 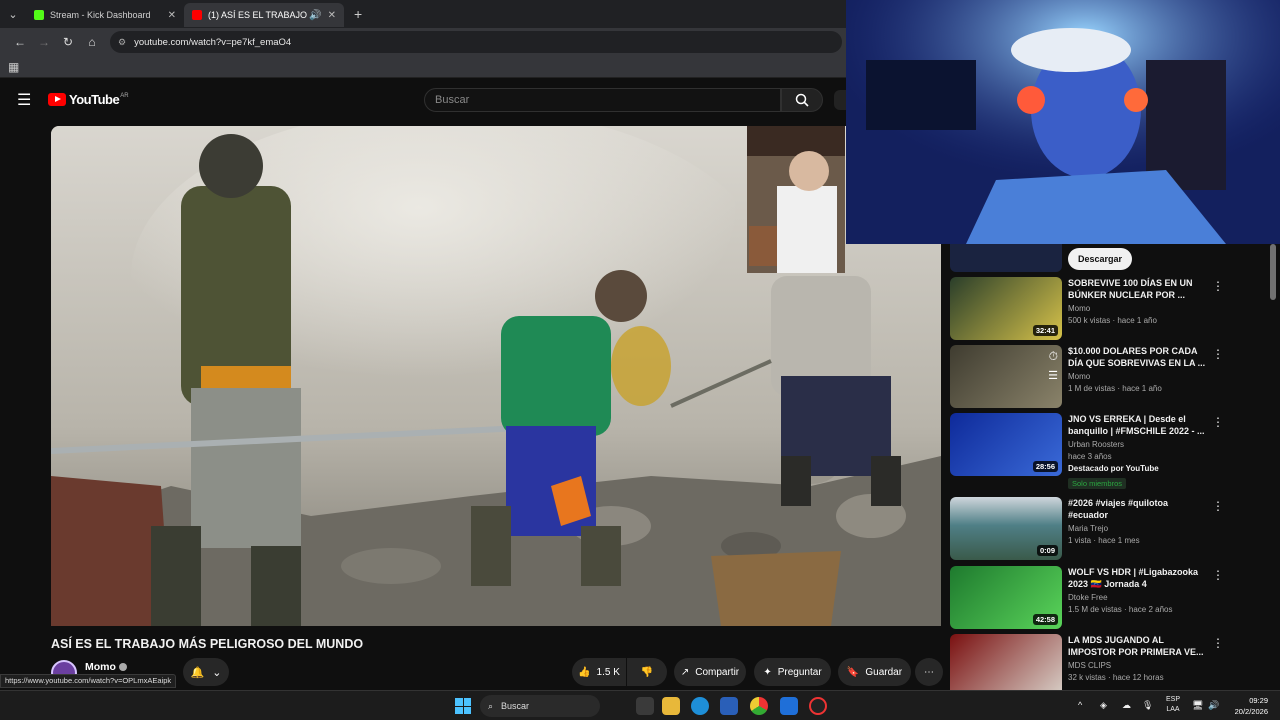 I want to click on onedrive-icon: ☁, so click(x=1126, y=705).